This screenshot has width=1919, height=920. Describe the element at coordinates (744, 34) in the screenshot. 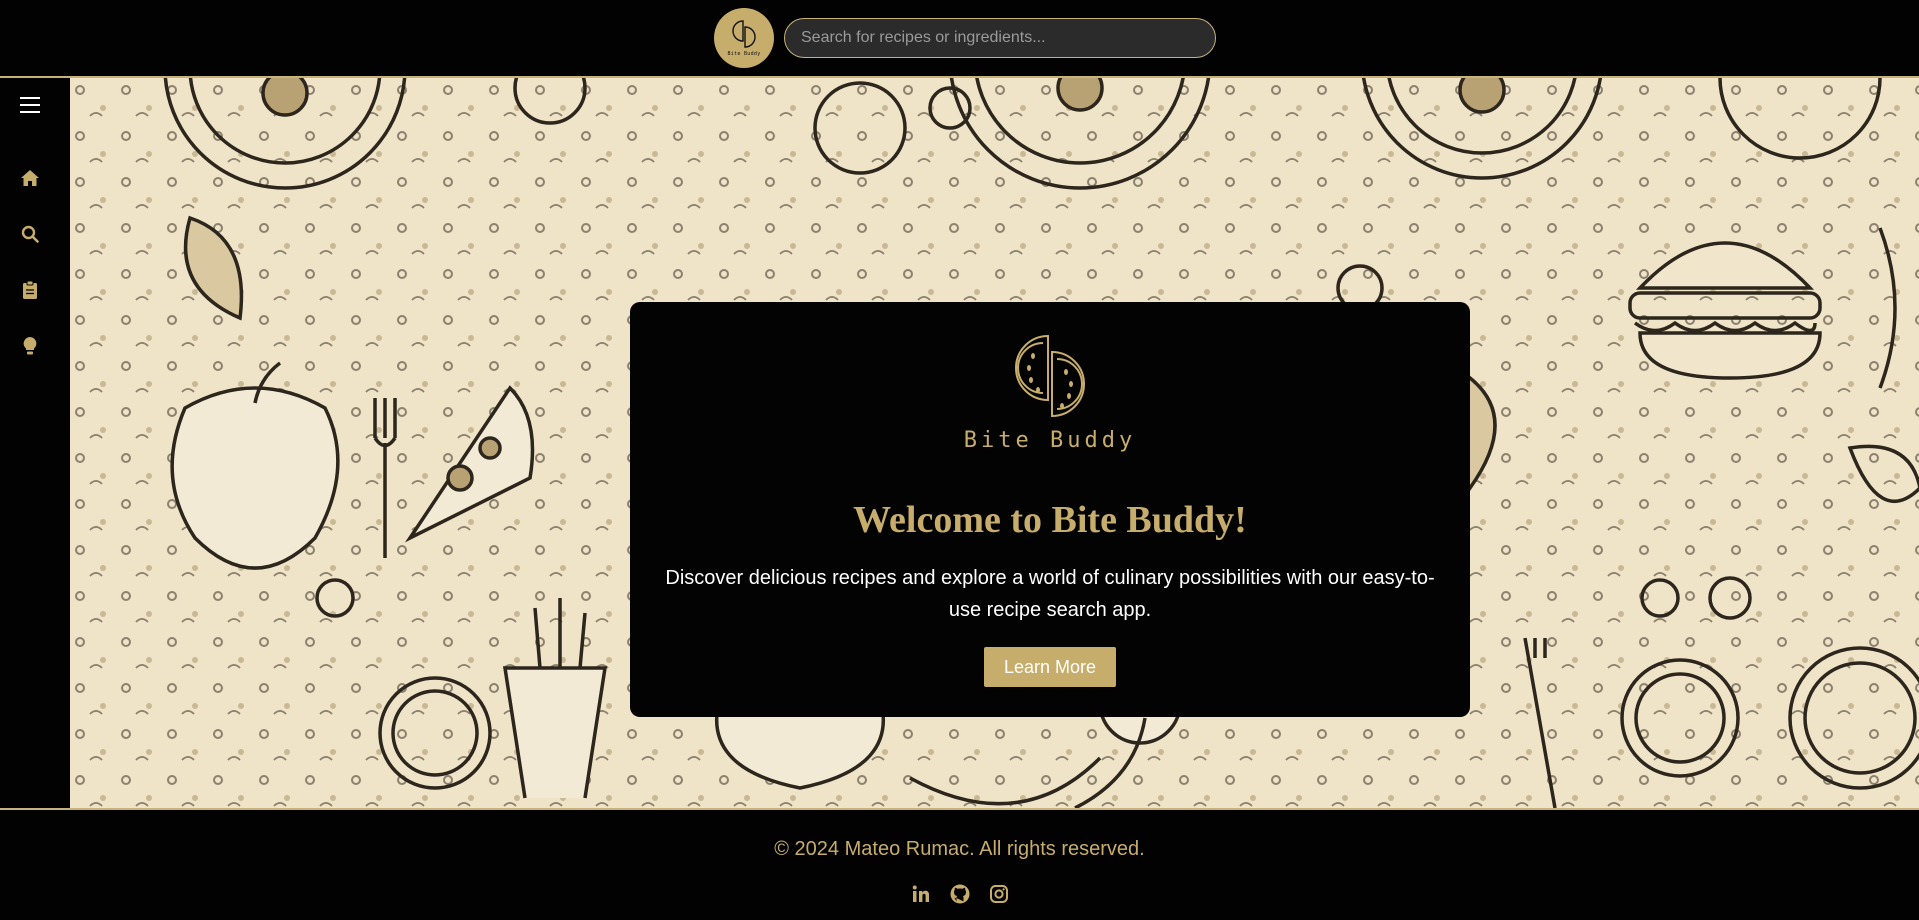

I see `watermelon-logo-icon` at that location.